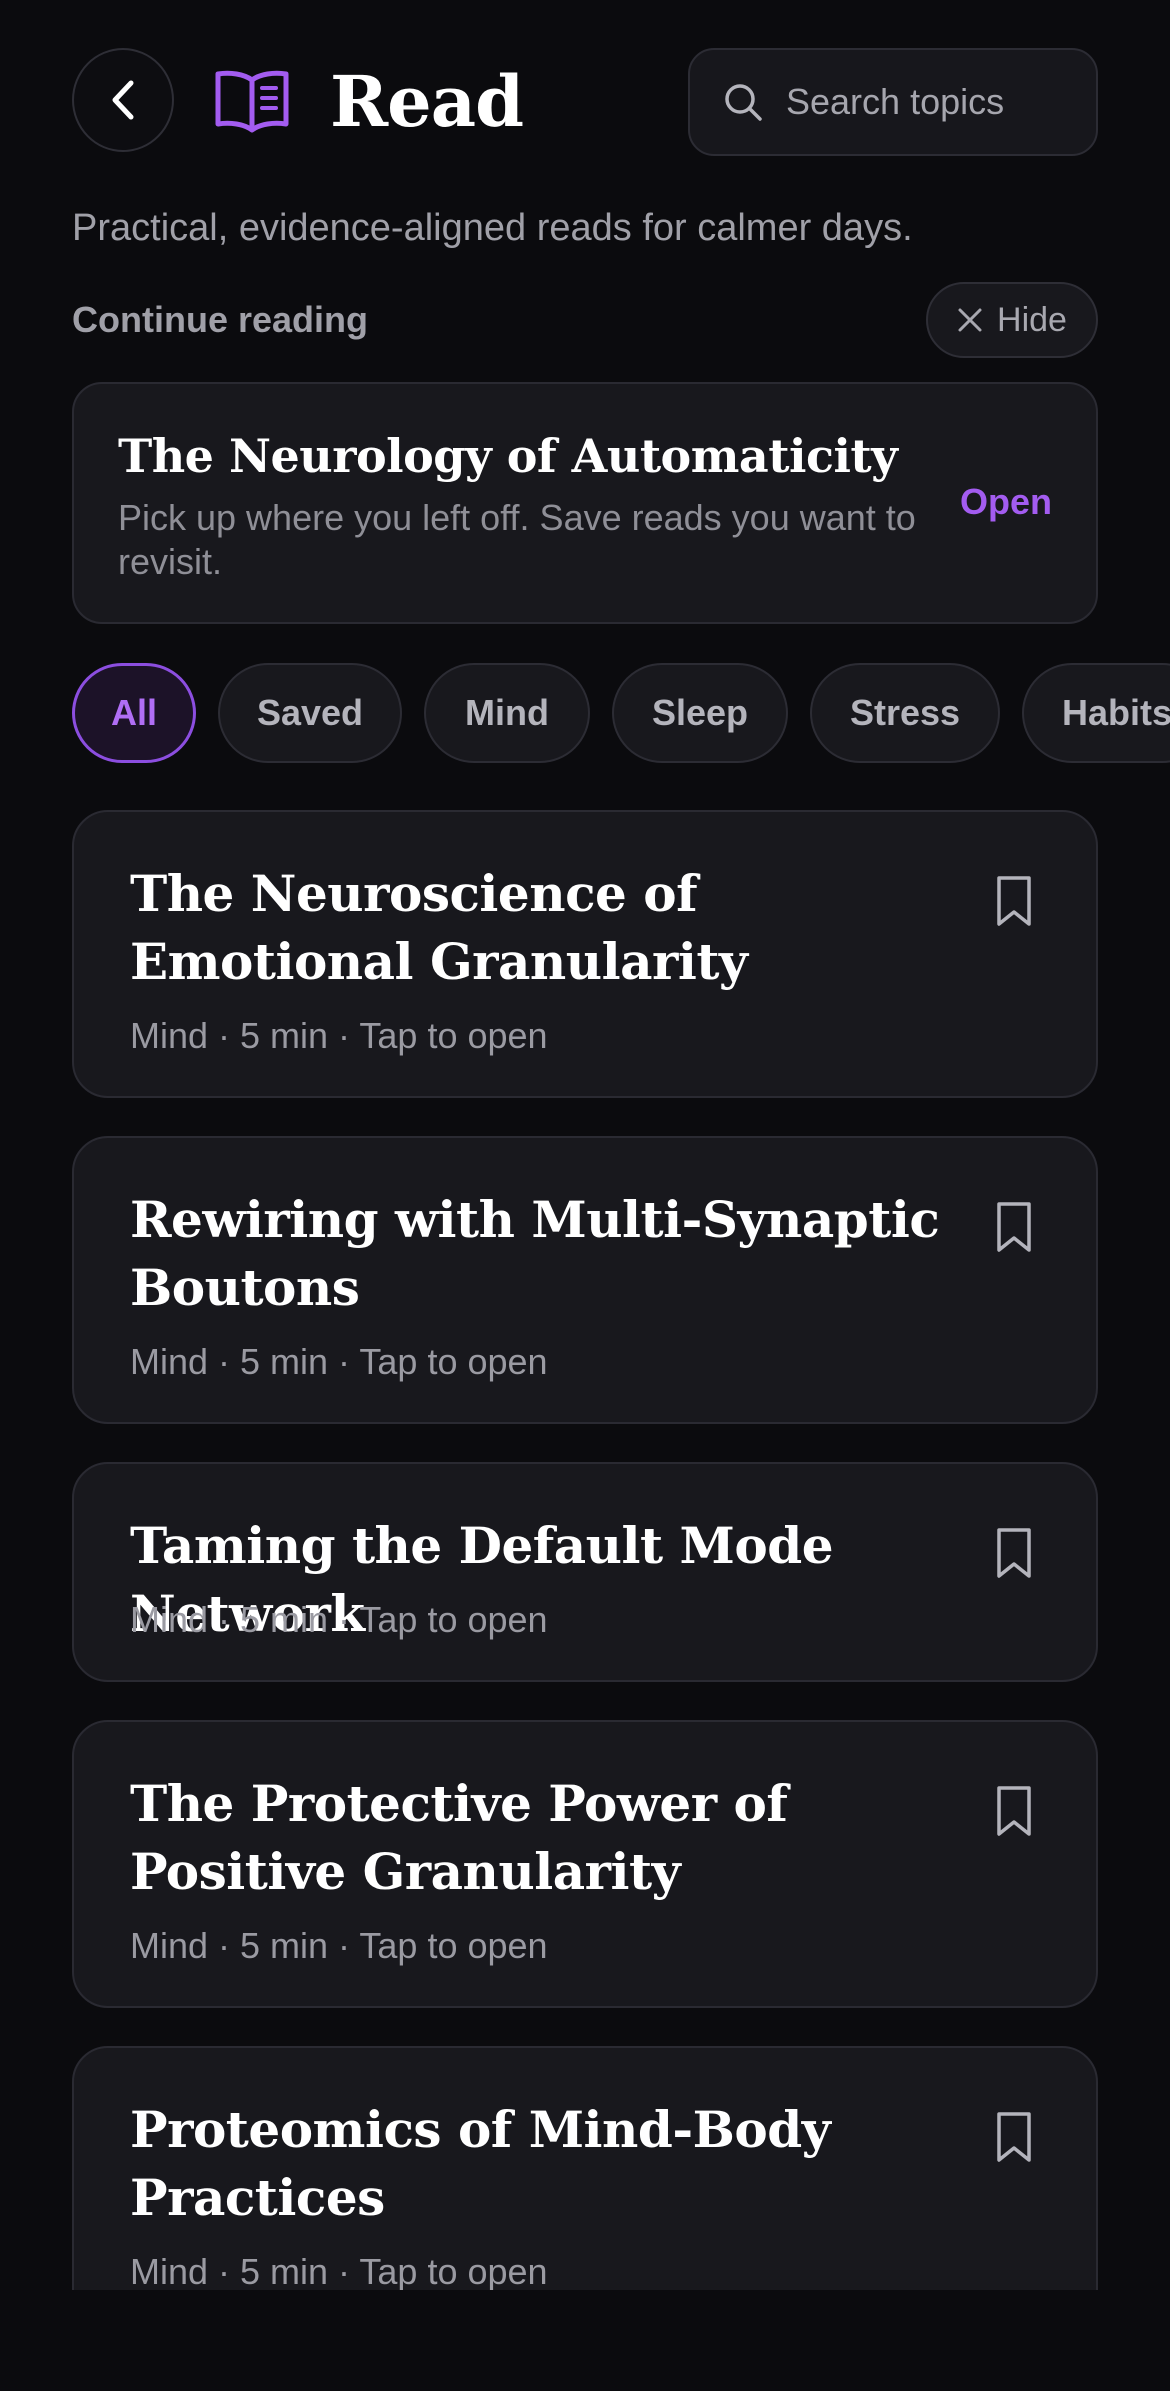 The width and height of the screenshot is (1170, 2391). What do you see at coordinates (252, 101) in the screenshot?
I see `book-open-icon` at bounding box center [252, 101].